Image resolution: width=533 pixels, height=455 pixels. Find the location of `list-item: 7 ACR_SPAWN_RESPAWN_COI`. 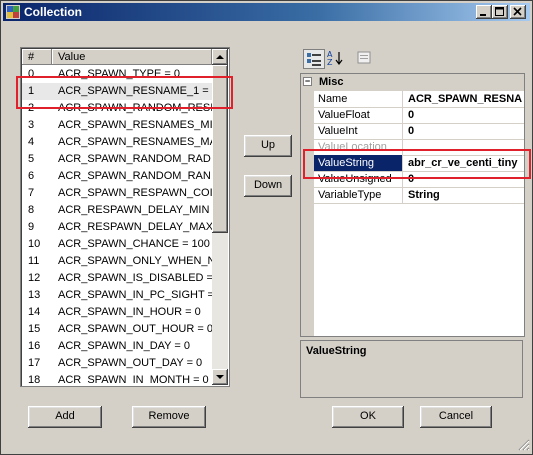

list-item: 7 ACR_SPAWN_RESPAWN_COI is located at coordinates (117, 193).